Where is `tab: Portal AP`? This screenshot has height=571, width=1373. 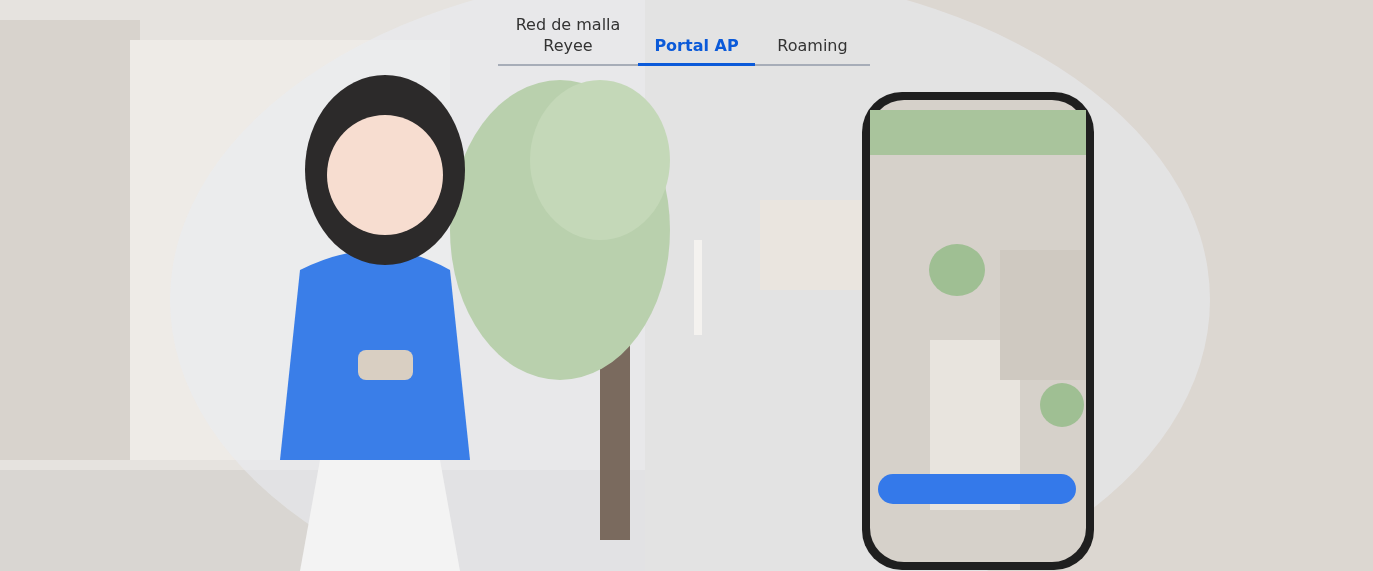
tab: Portal AP is located at coordinates (696, 35).